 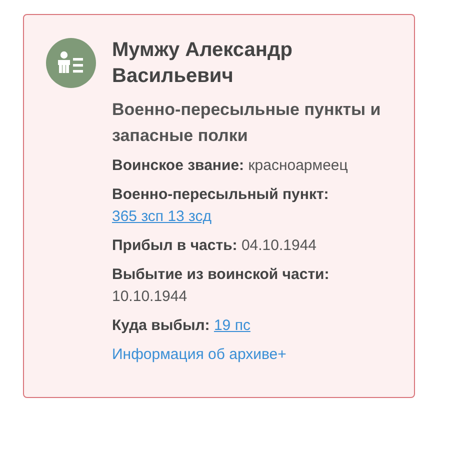 I want to click on field-value: красноармеец, so click(x=298, y=165).